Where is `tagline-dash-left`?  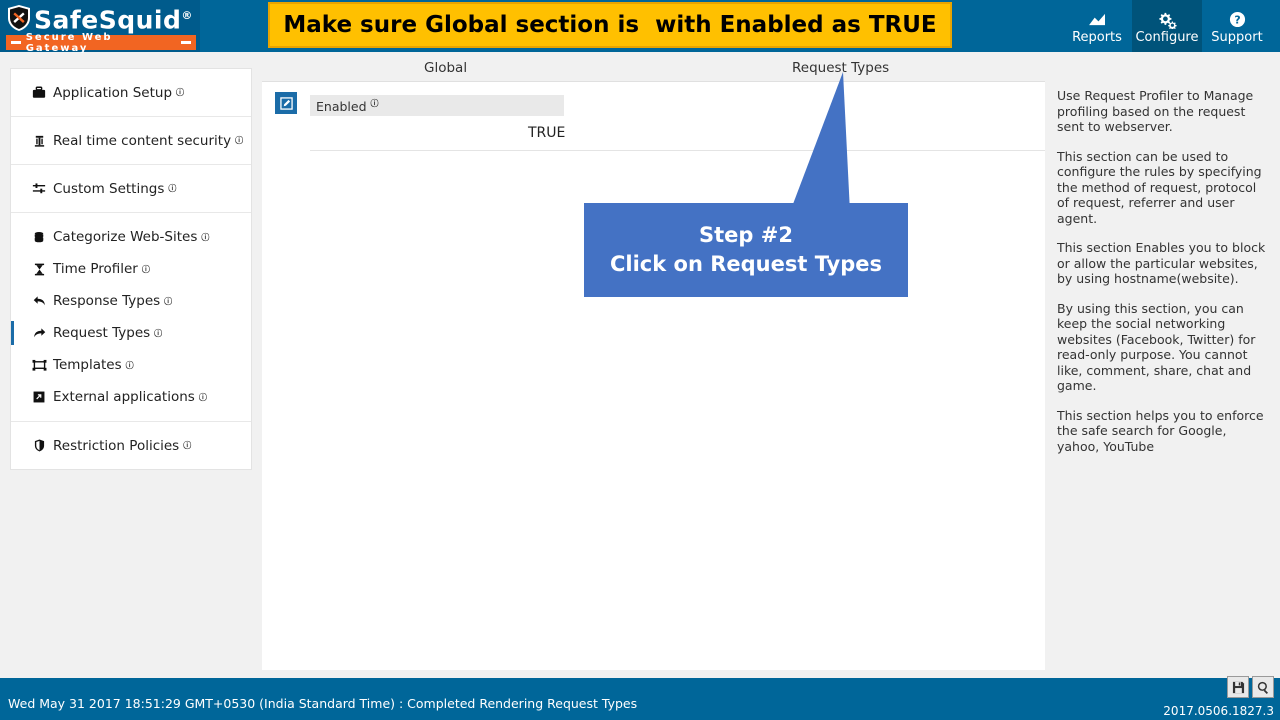 tagline-dash-left is located at coordinates (16, 42).